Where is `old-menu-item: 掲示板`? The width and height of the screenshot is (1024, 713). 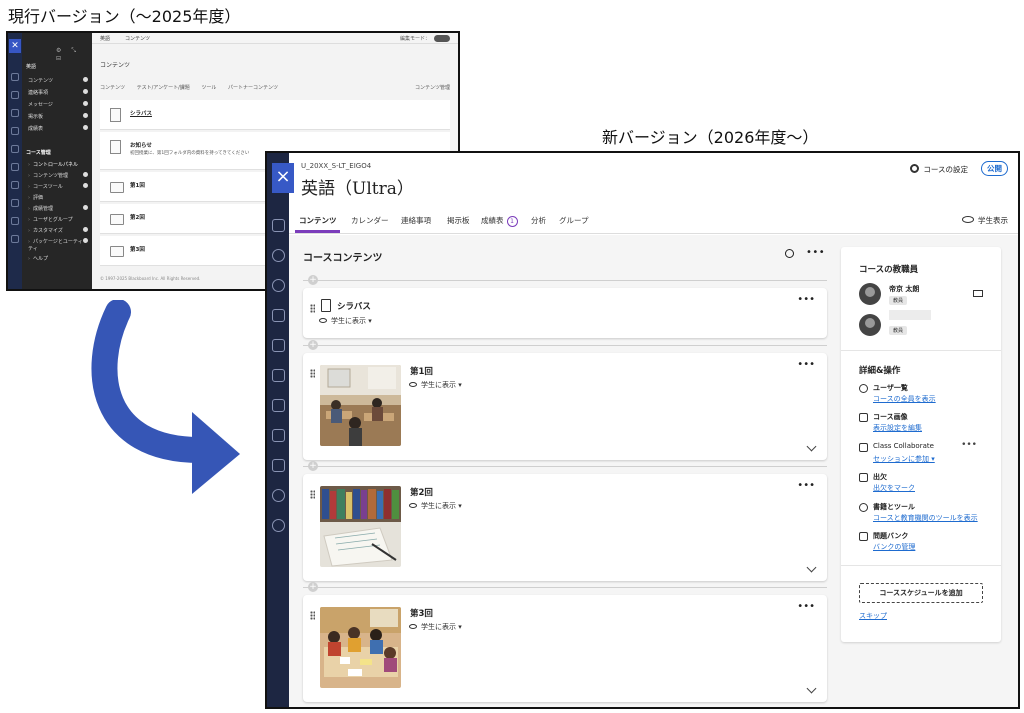 old-menu-item: 掲示板 is located at coordinates (59, 116).